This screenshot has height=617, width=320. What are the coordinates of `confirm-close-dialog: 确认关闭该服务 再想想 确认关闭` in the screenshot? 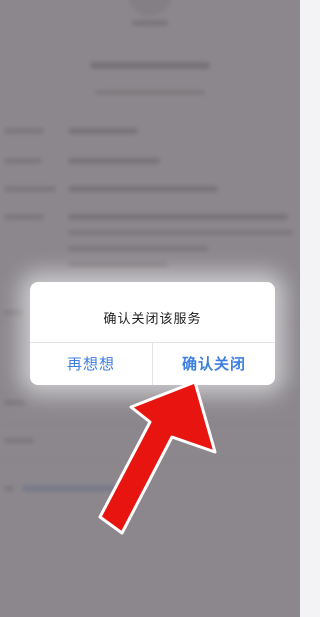 It's located at (152, 333).